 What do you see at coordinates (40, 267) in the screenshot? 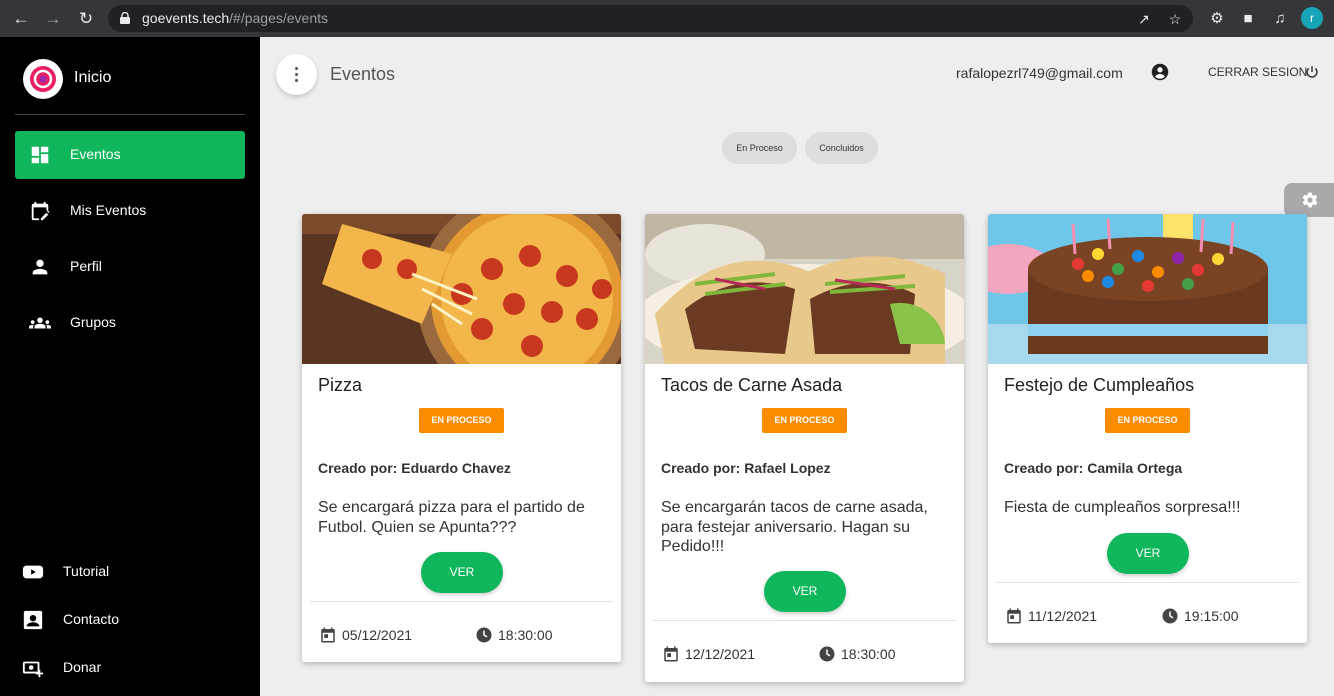
I see `person-icon` at bounding box center [40, 267].